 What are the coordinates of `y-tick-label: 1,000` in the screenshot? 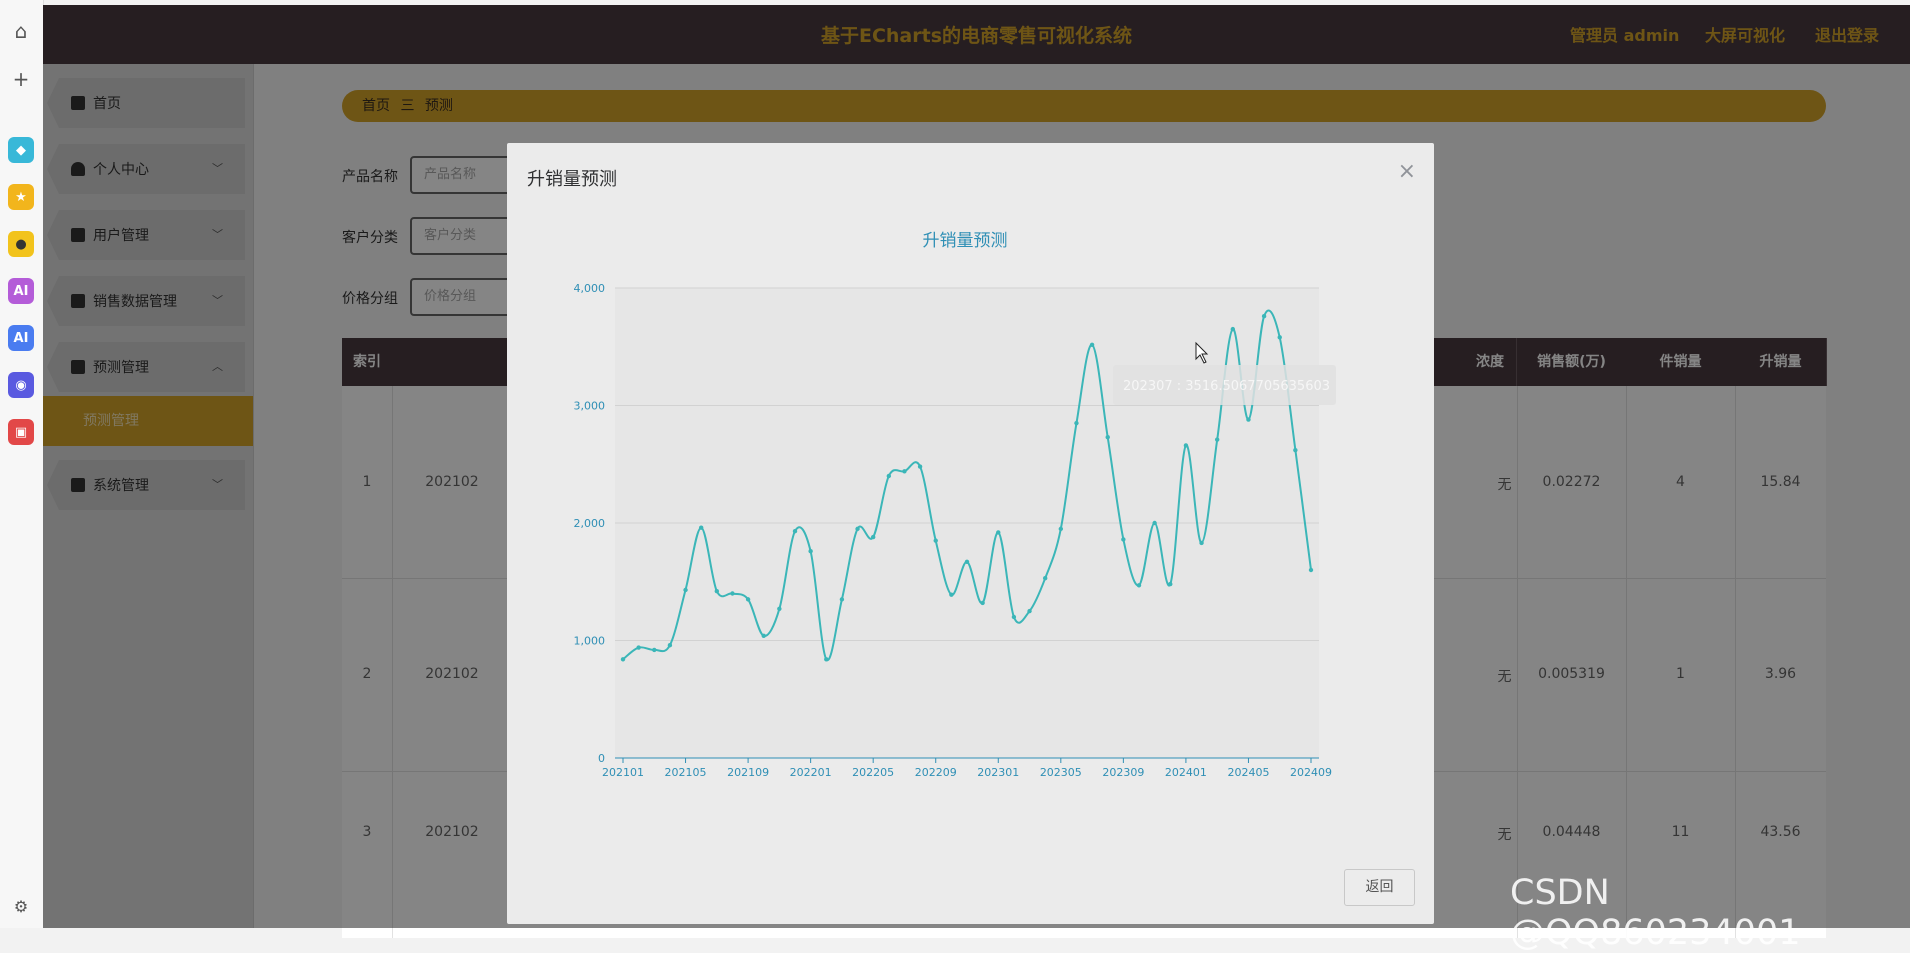 It's located at (590, 641).